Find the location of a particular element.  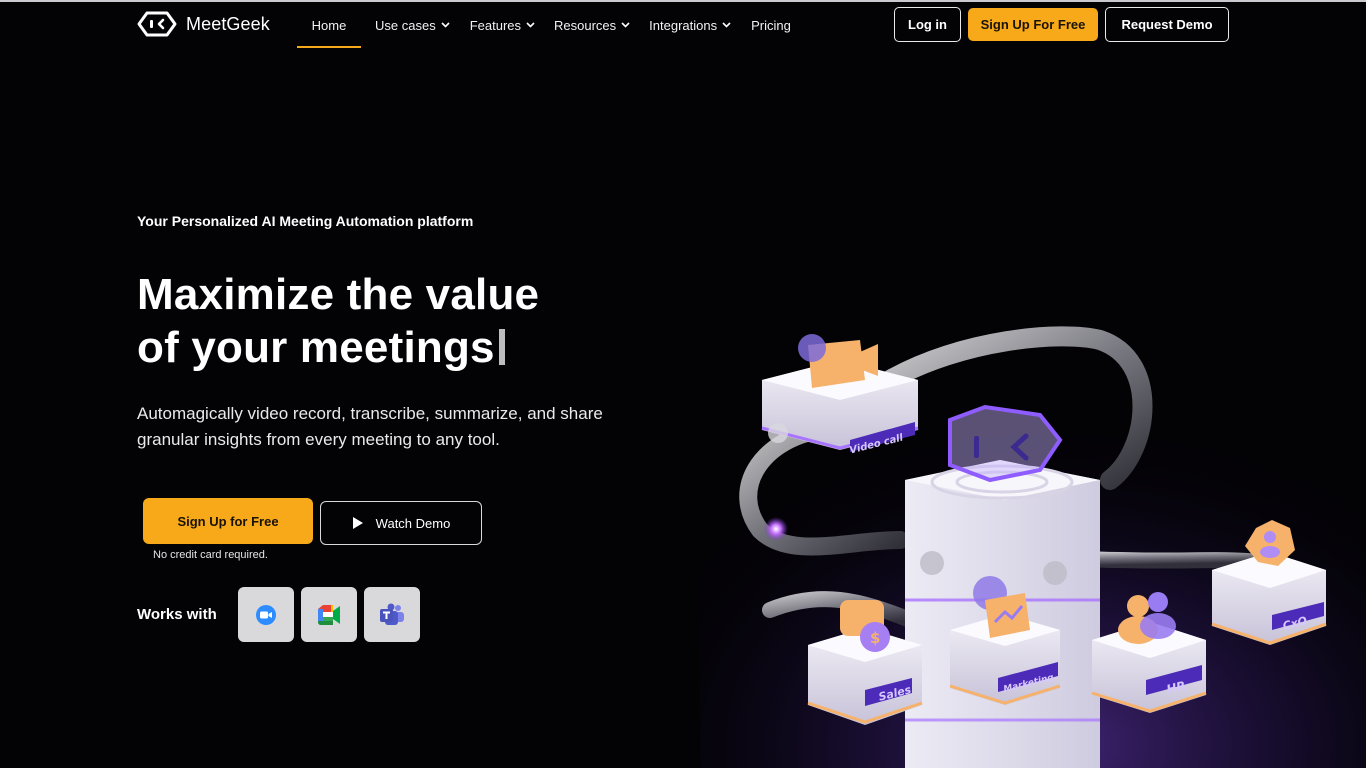

no-credit-card-note: No credit card required. is located at coordinates (210, 555).